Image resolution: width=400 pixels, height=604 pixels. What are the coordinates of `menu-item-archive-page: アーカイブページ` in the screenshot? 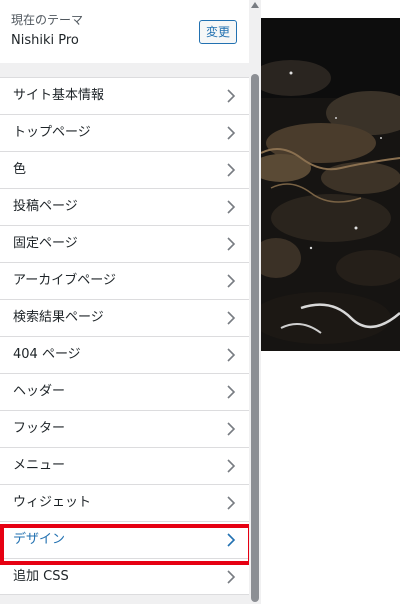 It's located at (124, 280).